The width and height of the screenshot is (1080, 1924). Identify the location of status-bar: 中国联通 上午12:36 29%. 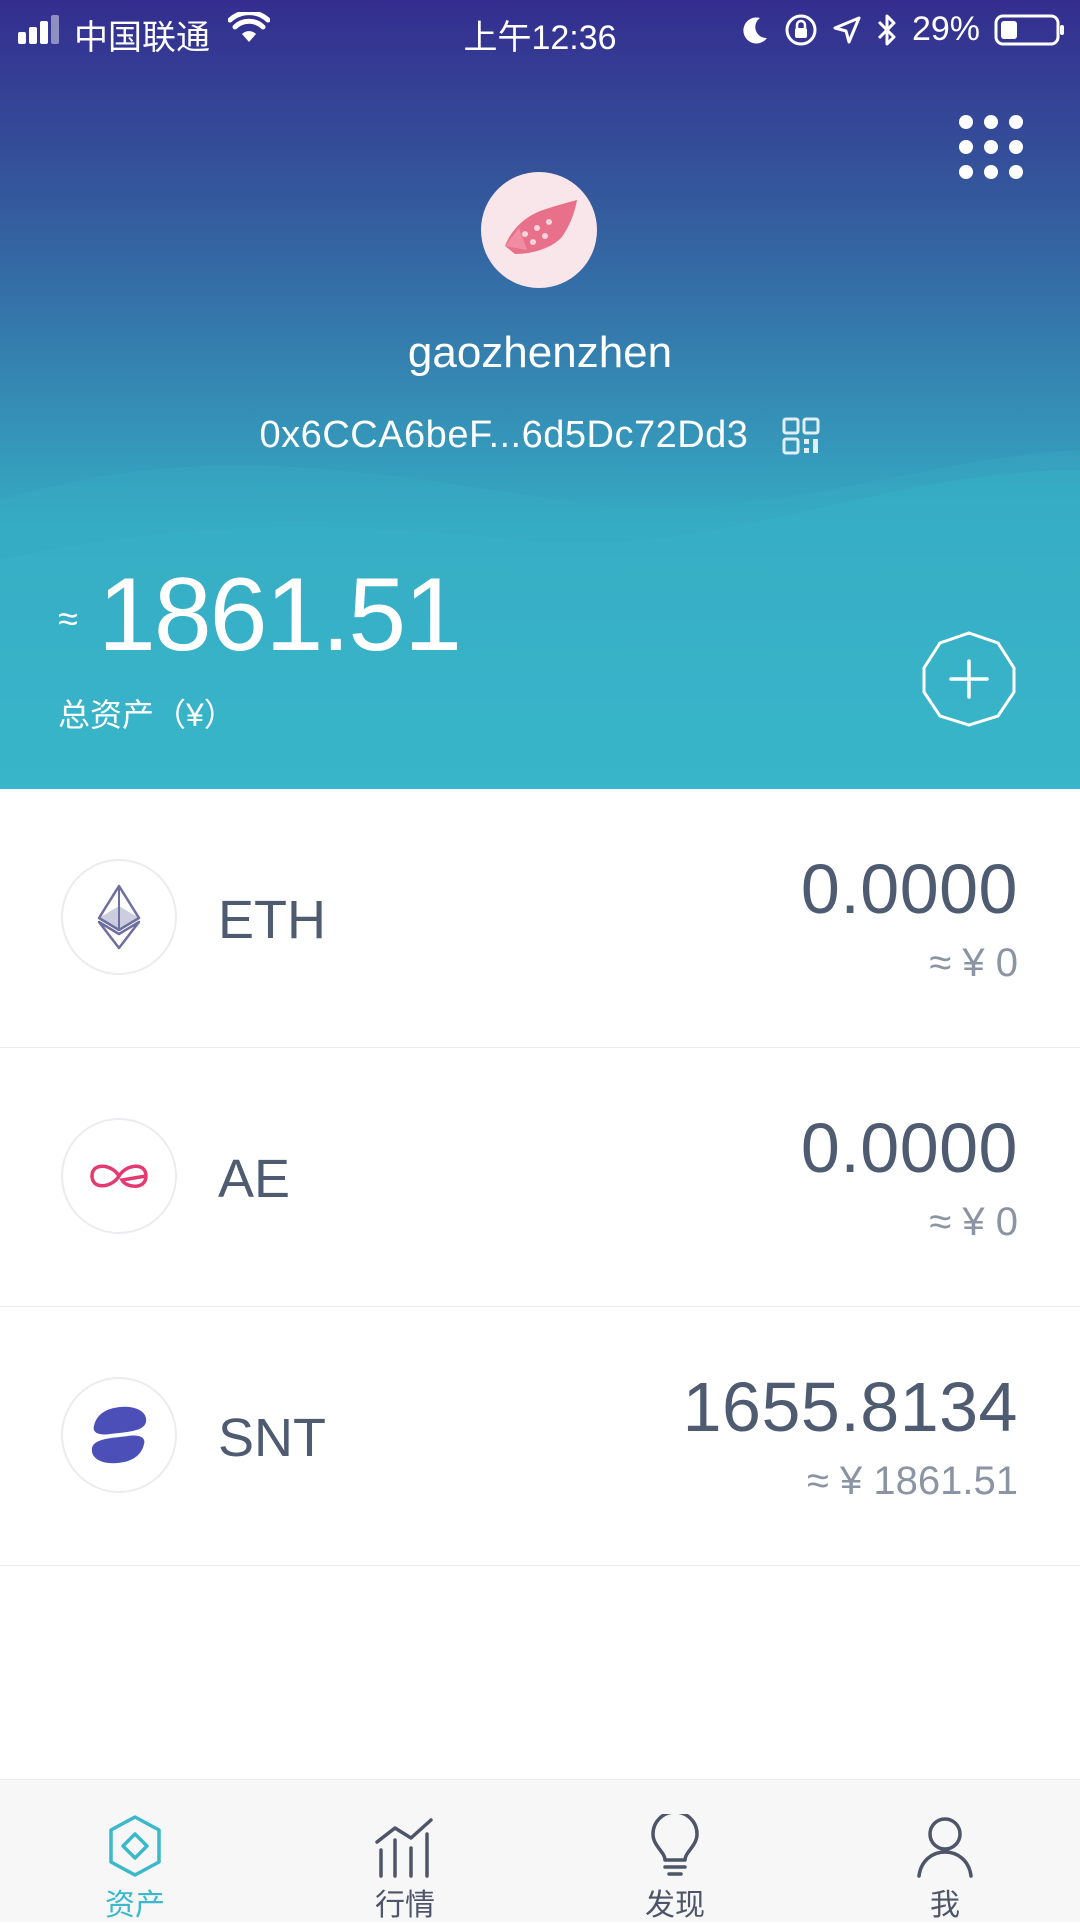
(540, 30).